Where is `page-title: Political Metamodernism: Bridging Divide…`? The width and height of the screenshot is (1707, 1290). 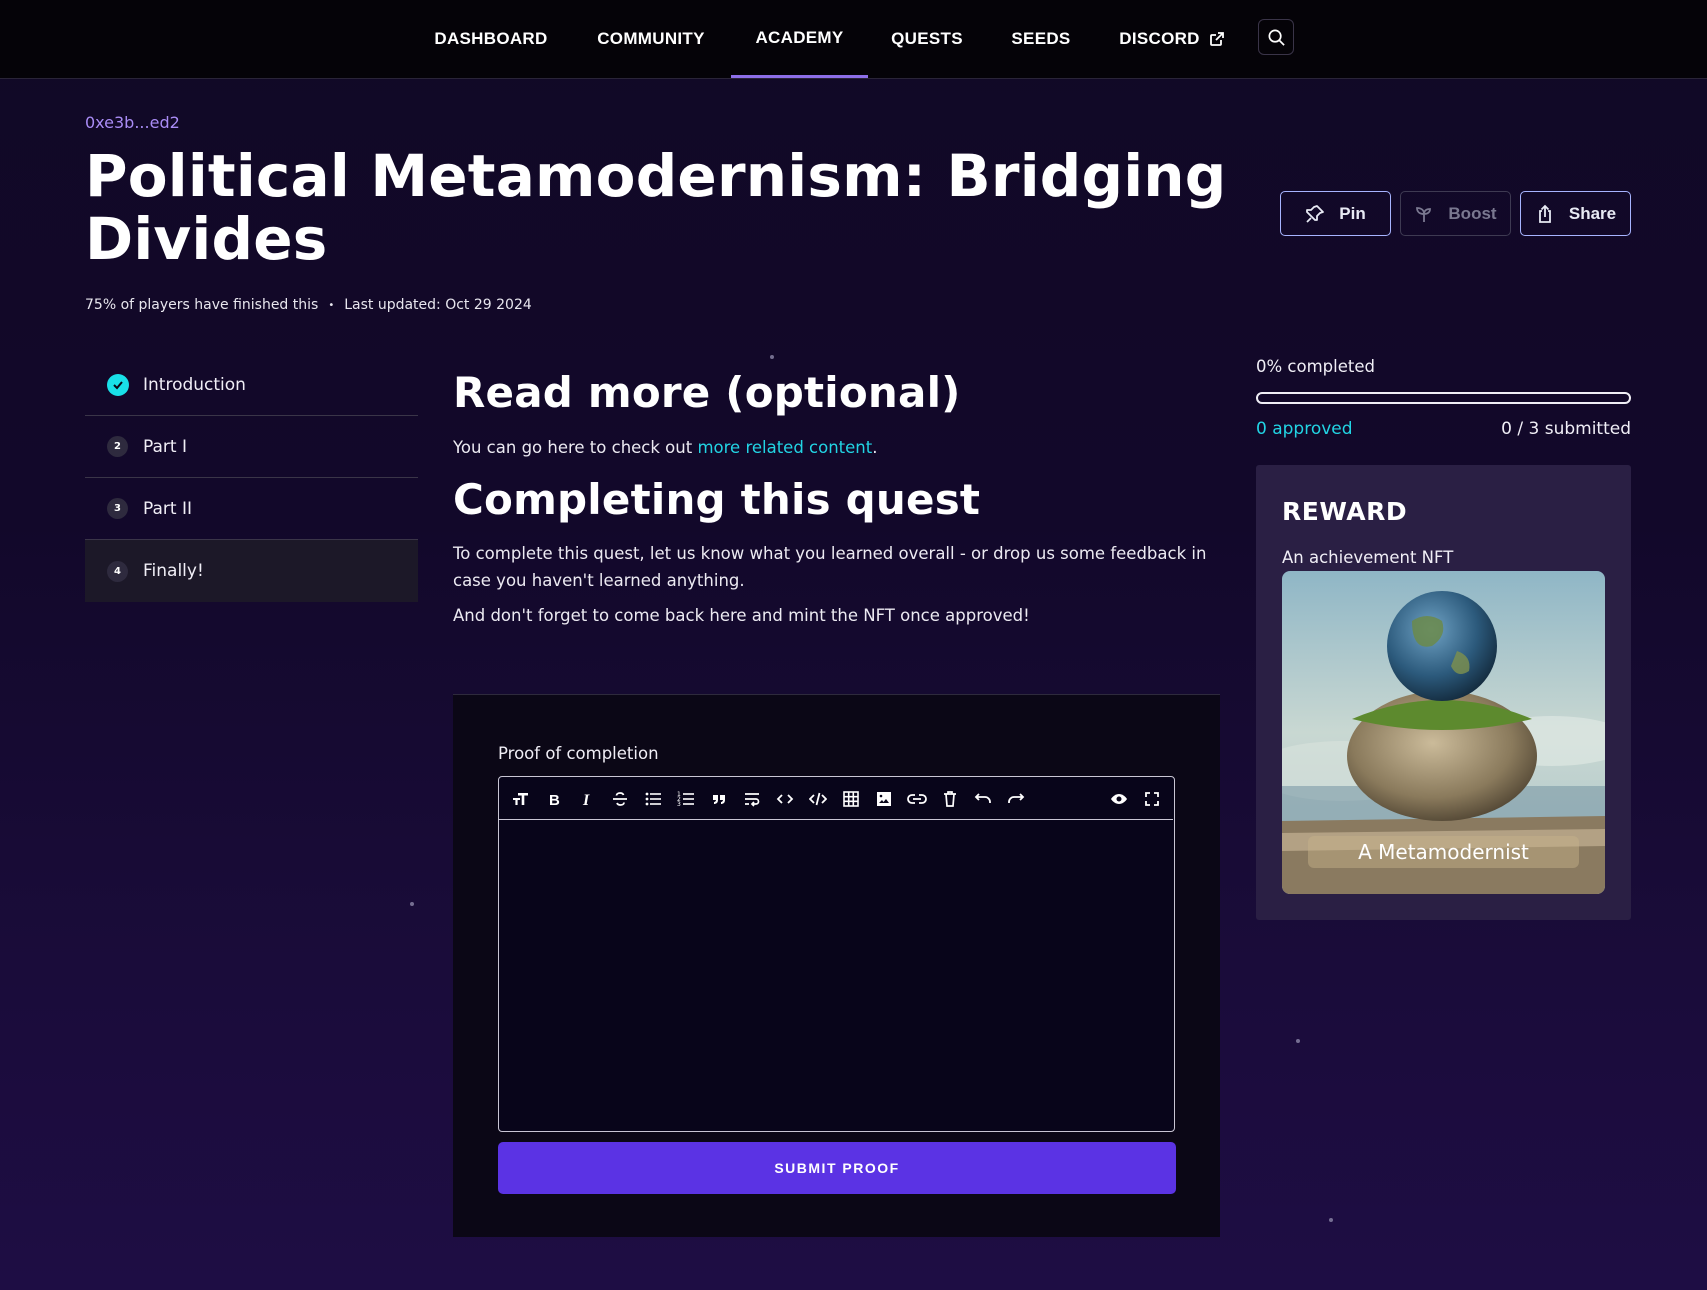
page-title: Political Metamodernism: Bridging Divide… is located at coordinates (656, 207).